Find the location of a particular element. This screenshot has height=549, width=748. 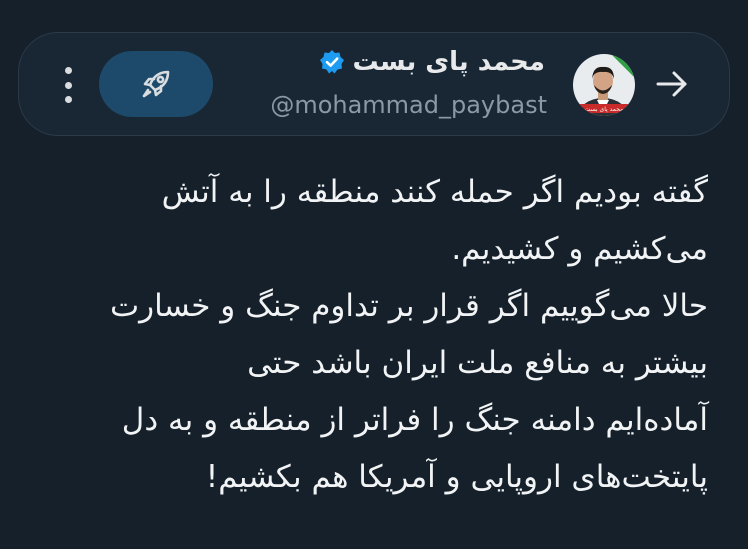

arrow-right-icon is located at coordinates (671, 84).